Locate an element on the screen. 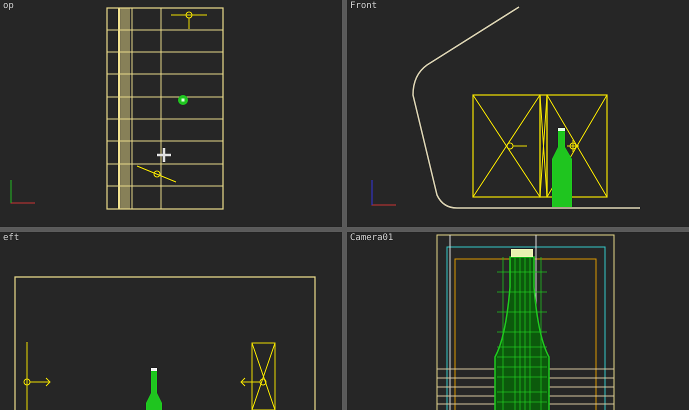 The image size is (689, 410). viewport-label: Front is located at coordinates (364, 6).